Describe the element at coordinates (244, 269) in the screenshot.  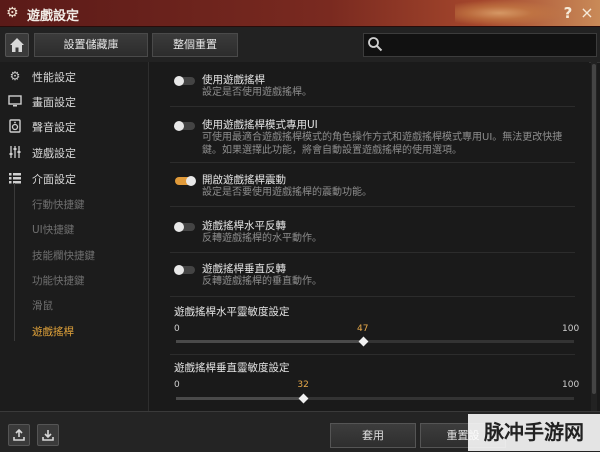
I see `option-title: 遊戲搖桿垂直反轉` at that location.